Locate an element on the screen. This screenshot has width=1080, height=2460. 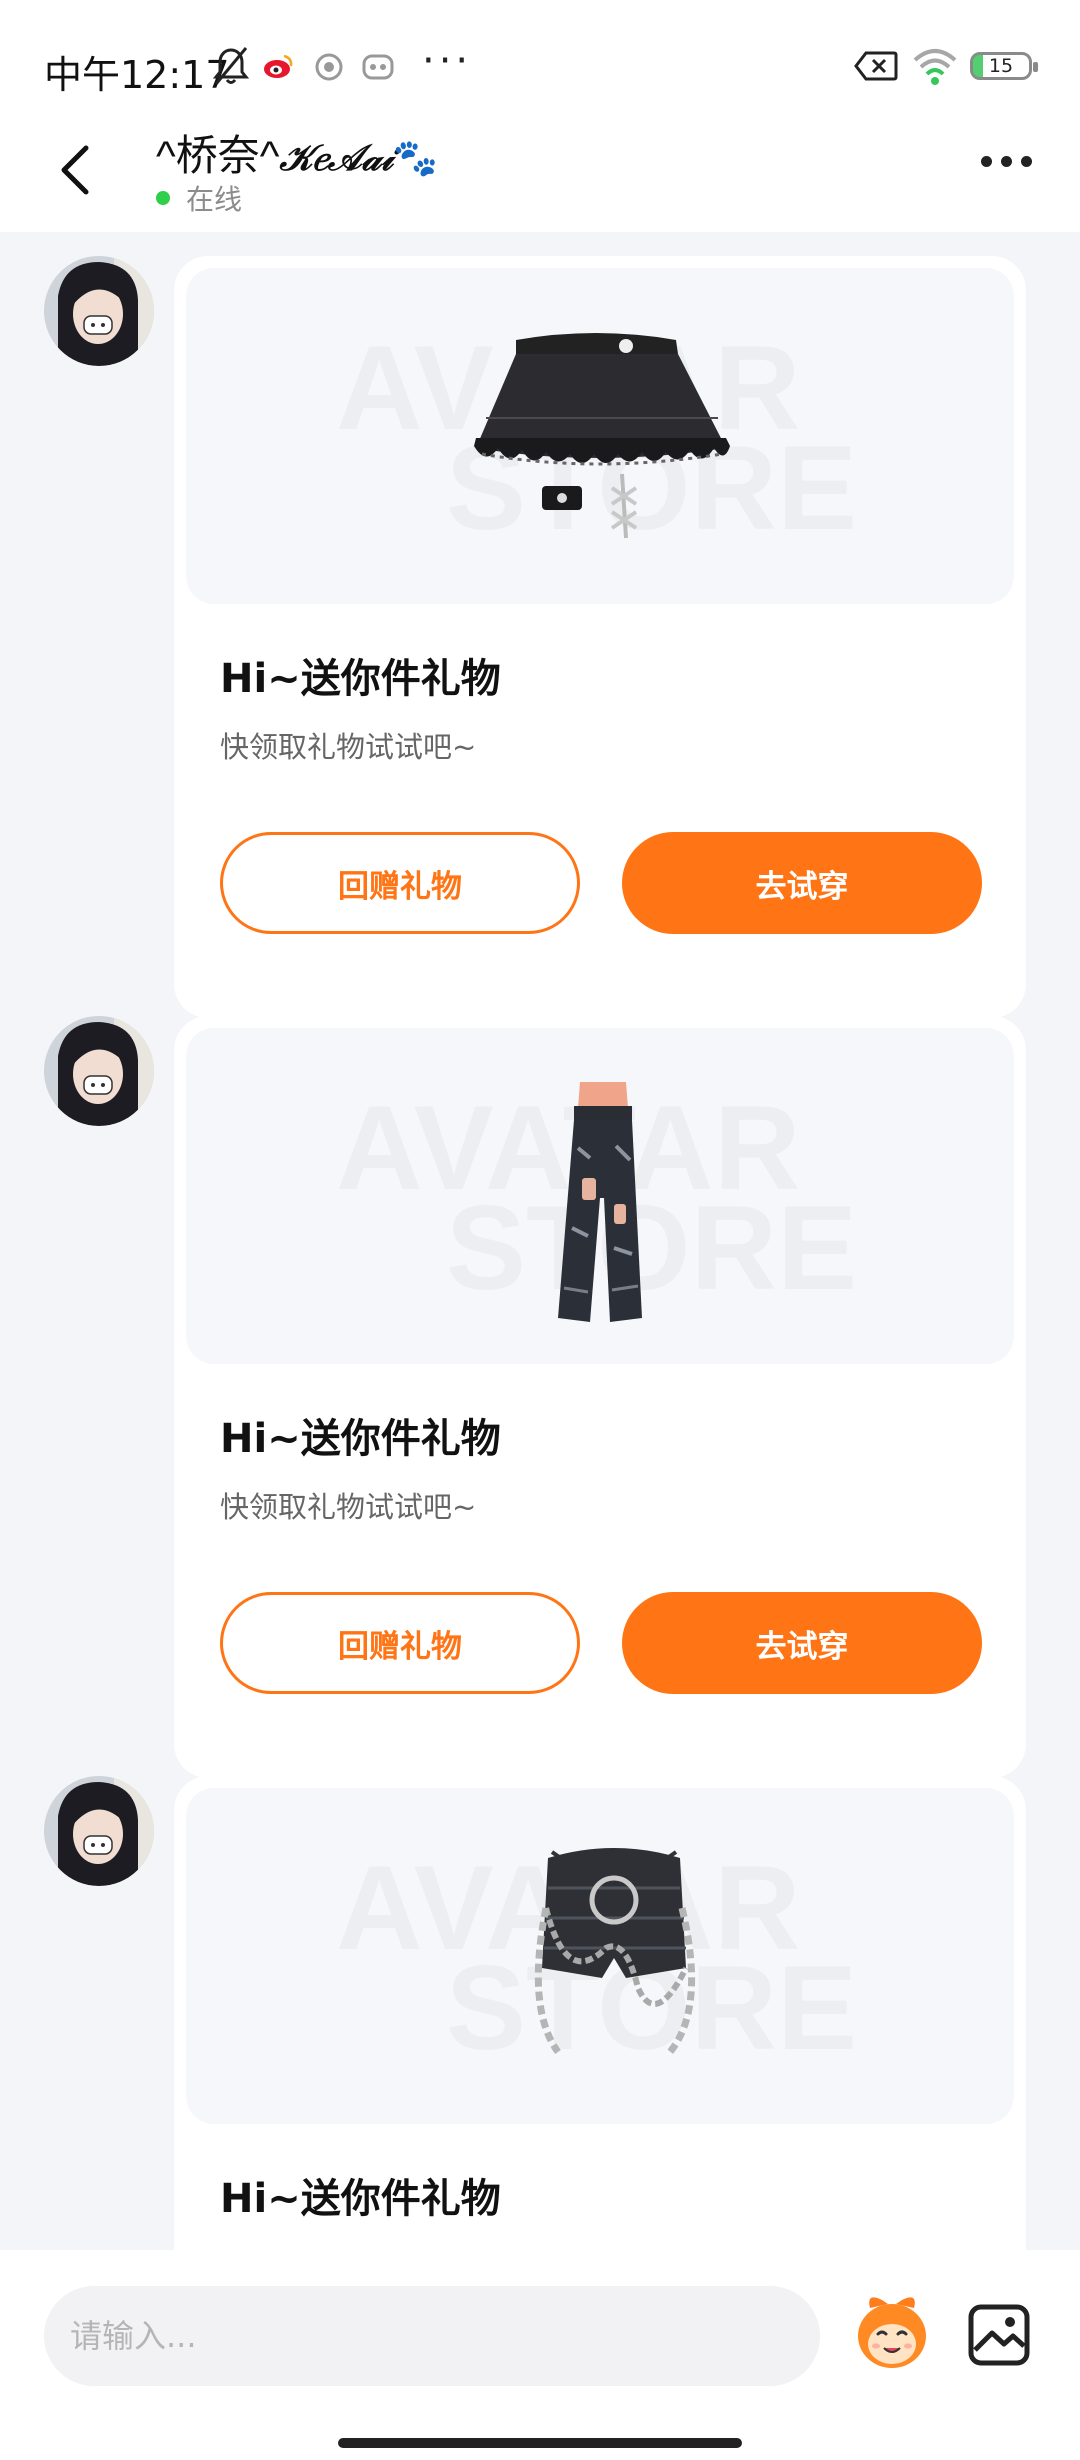
more-options-button is located at coordinates (1006, 161).